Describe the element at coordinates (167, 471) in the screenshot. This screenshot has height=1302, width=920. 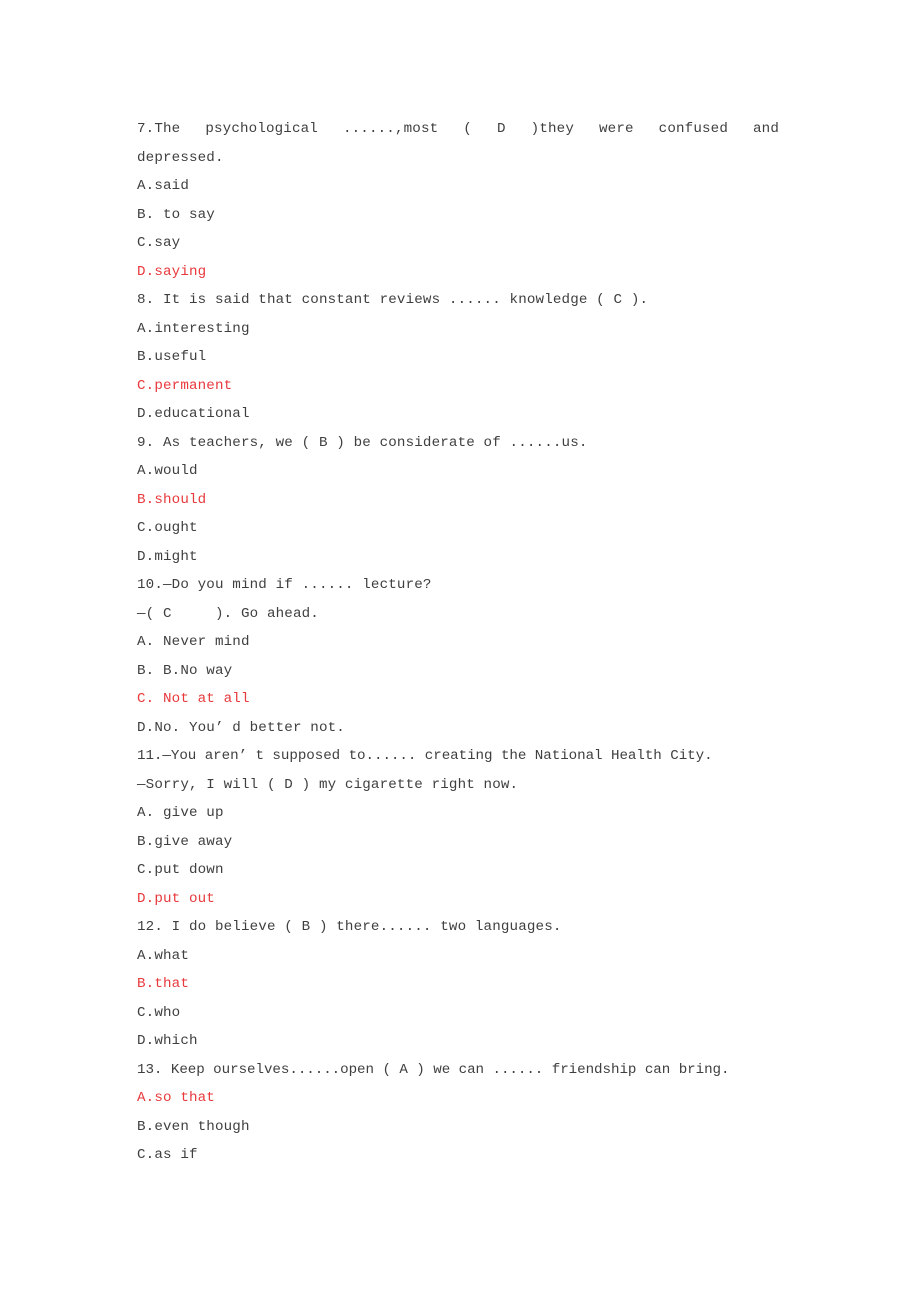
I see `answer-option-line: A.would` at that location.